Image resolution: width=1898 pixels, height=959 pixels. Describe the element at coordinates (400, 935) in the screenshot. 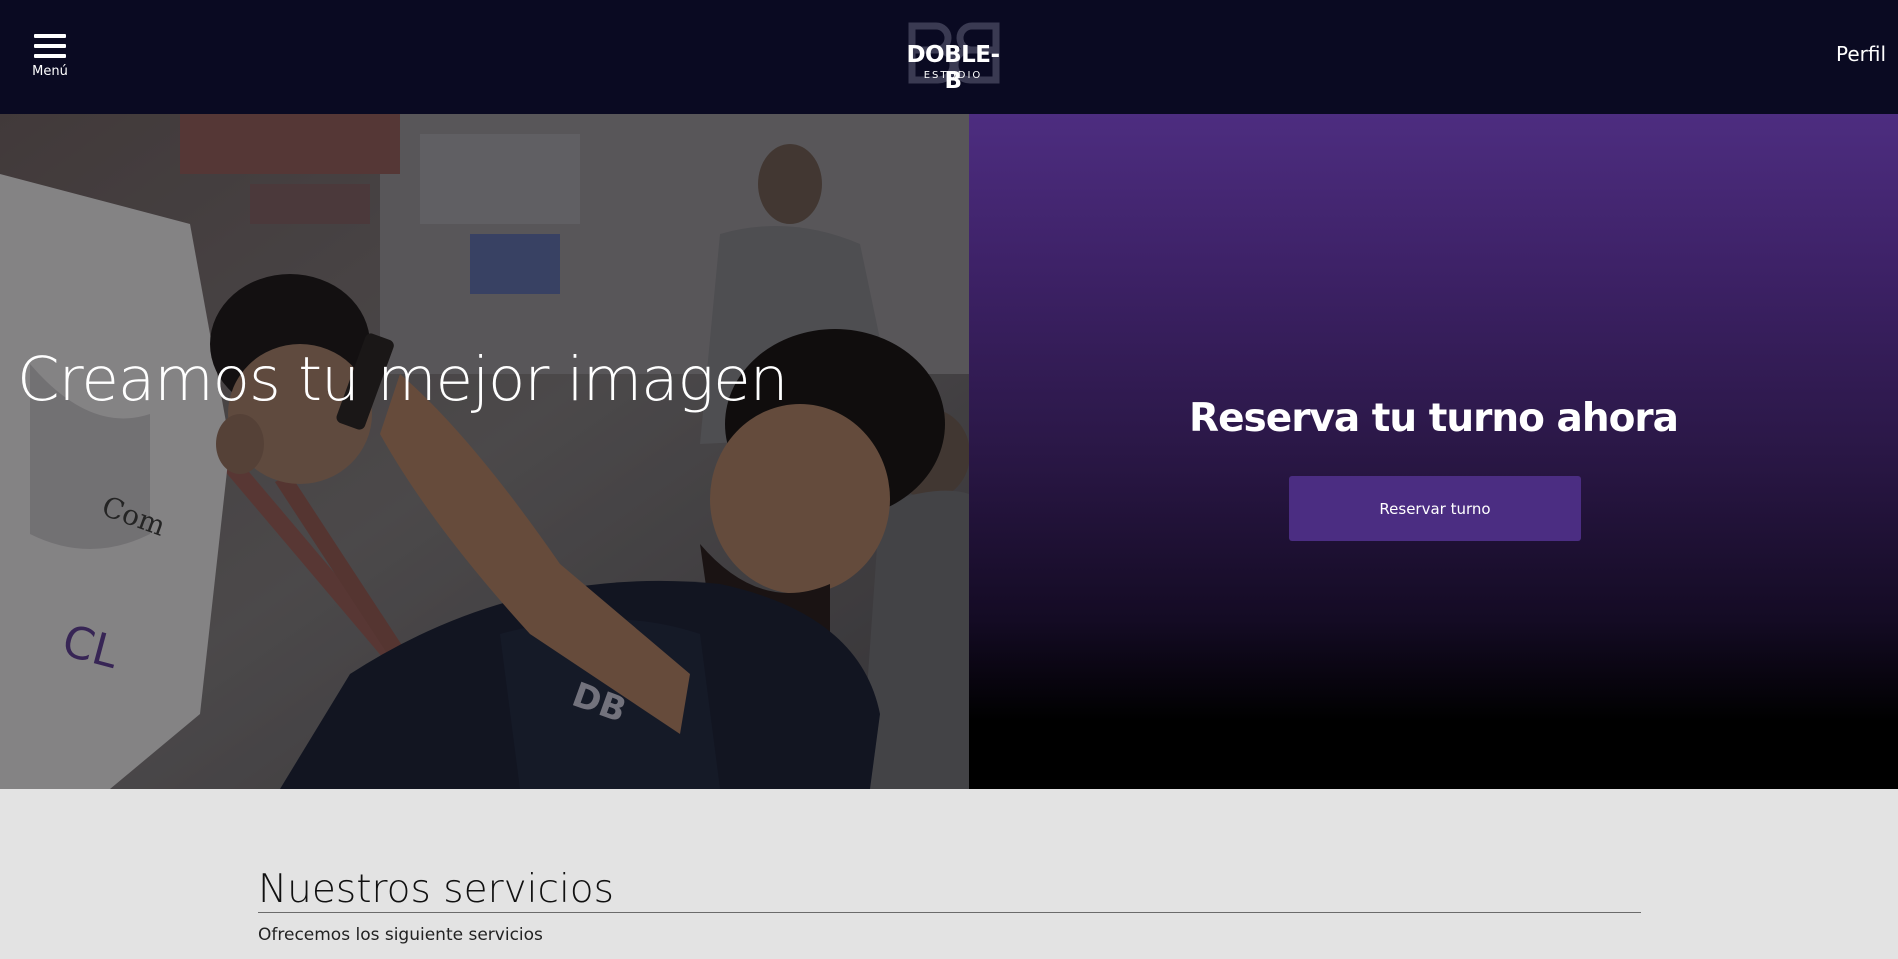

I see `services-subtitle: Ofrecemos los siguiente servicios` at that location.